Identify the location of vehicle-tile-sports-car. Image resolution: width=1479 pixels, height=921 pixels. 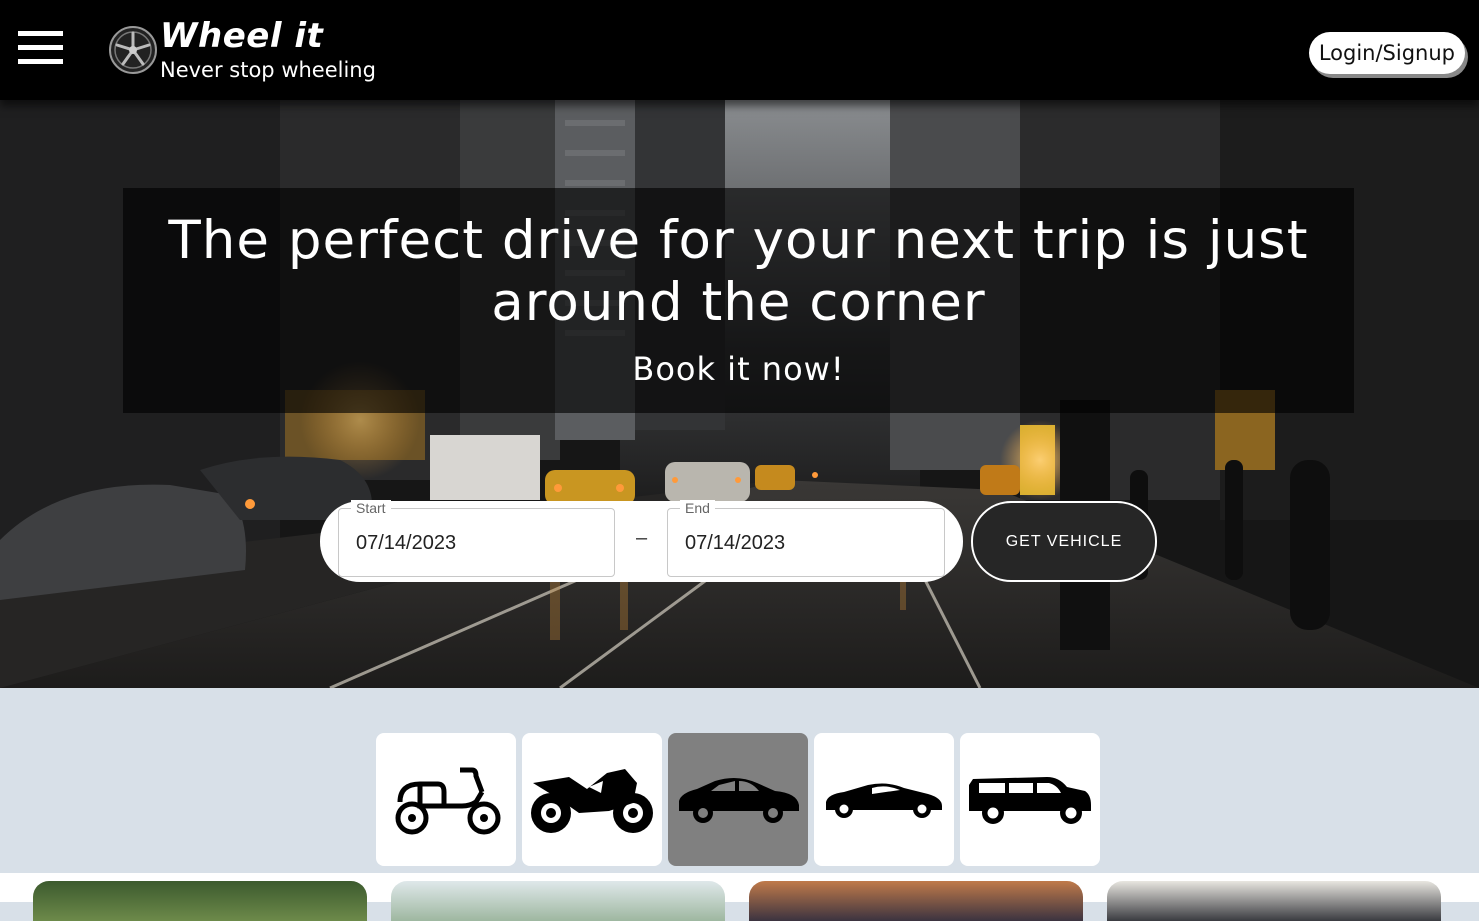
(884, 799).